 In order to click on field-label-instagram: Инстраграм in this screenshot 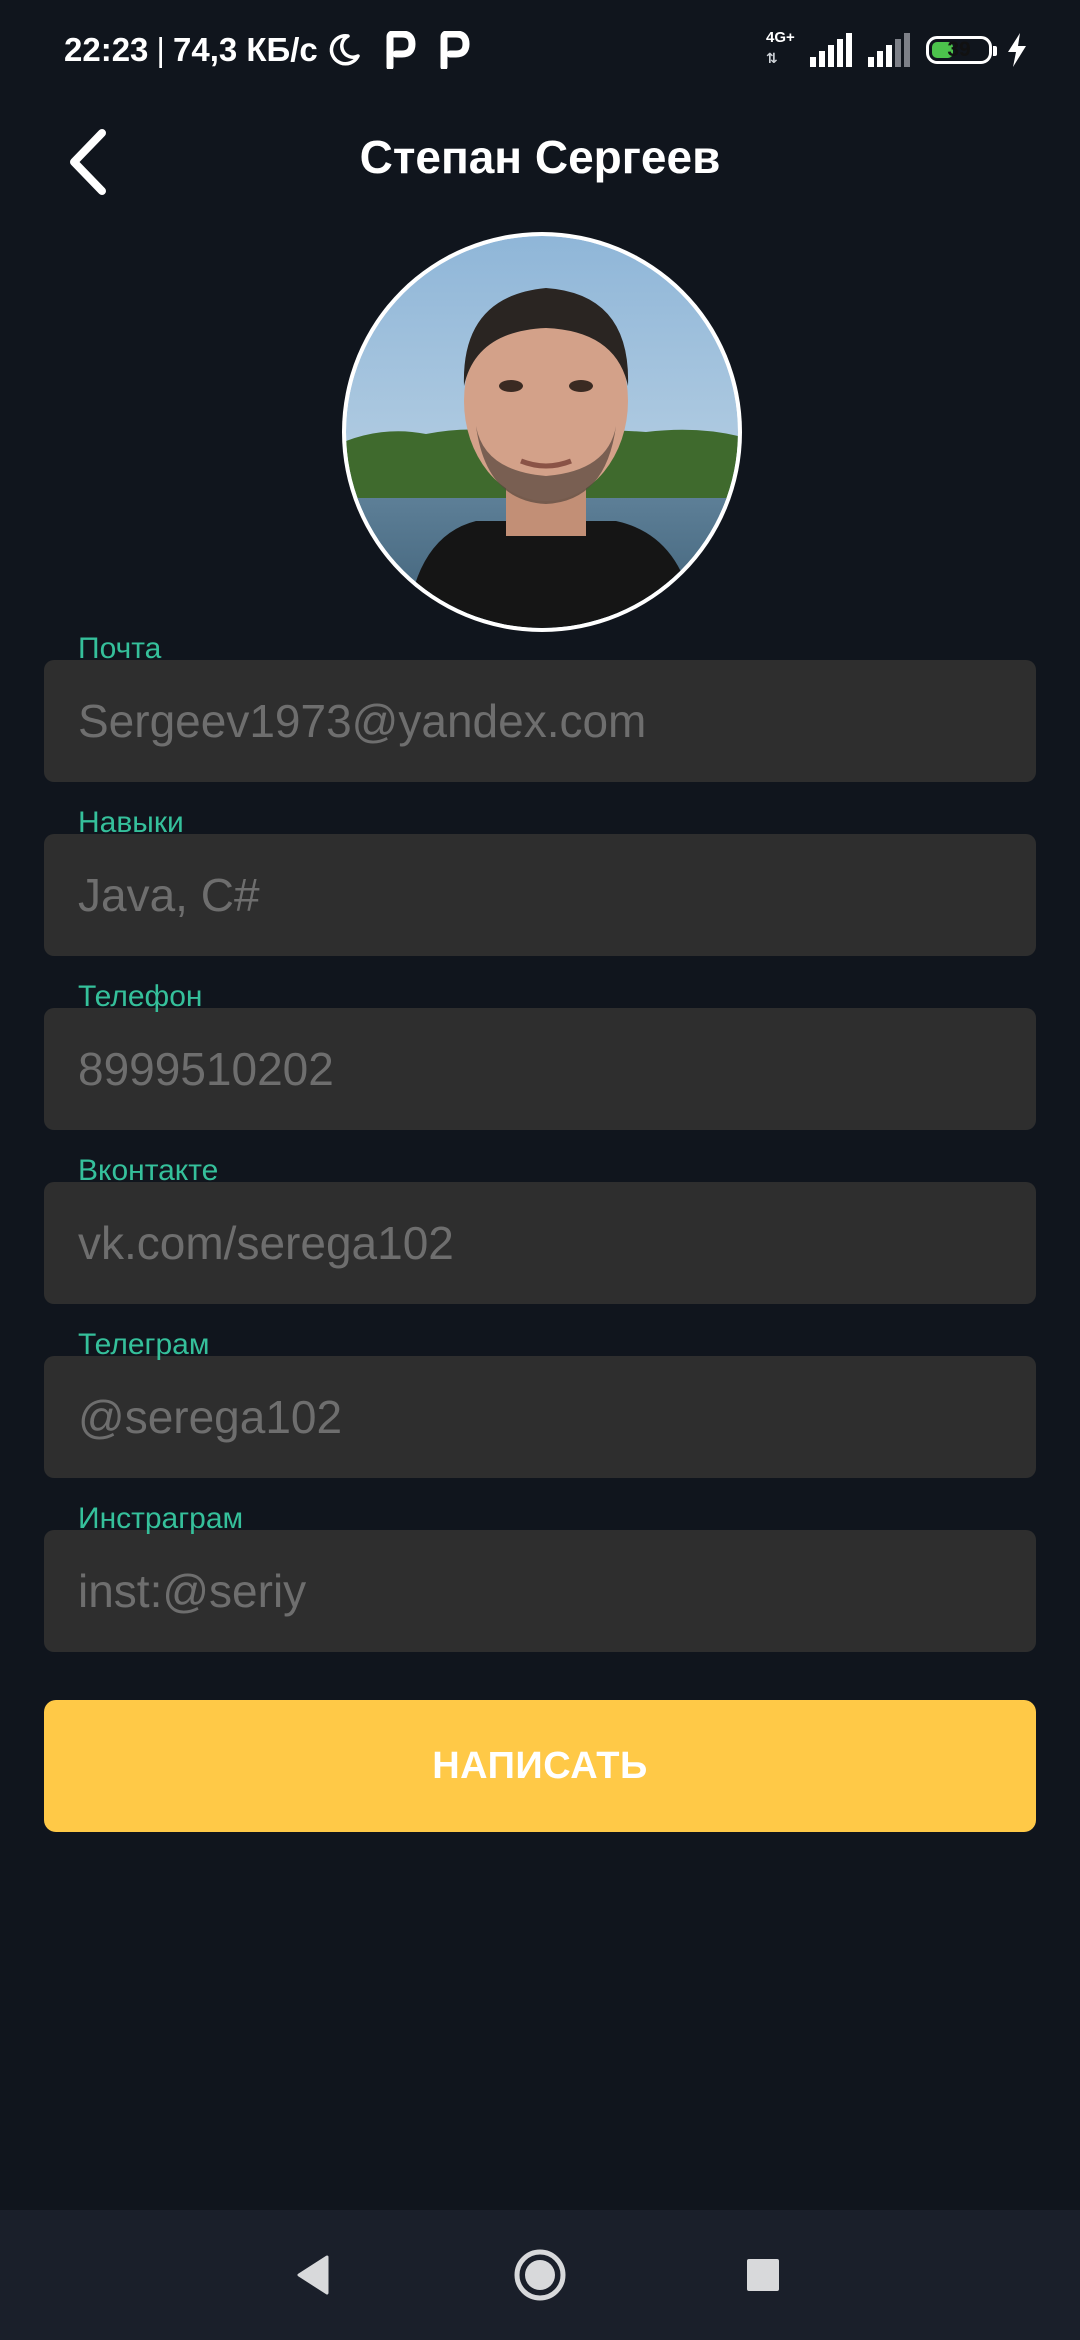, I will do `click(161, 1518)`.